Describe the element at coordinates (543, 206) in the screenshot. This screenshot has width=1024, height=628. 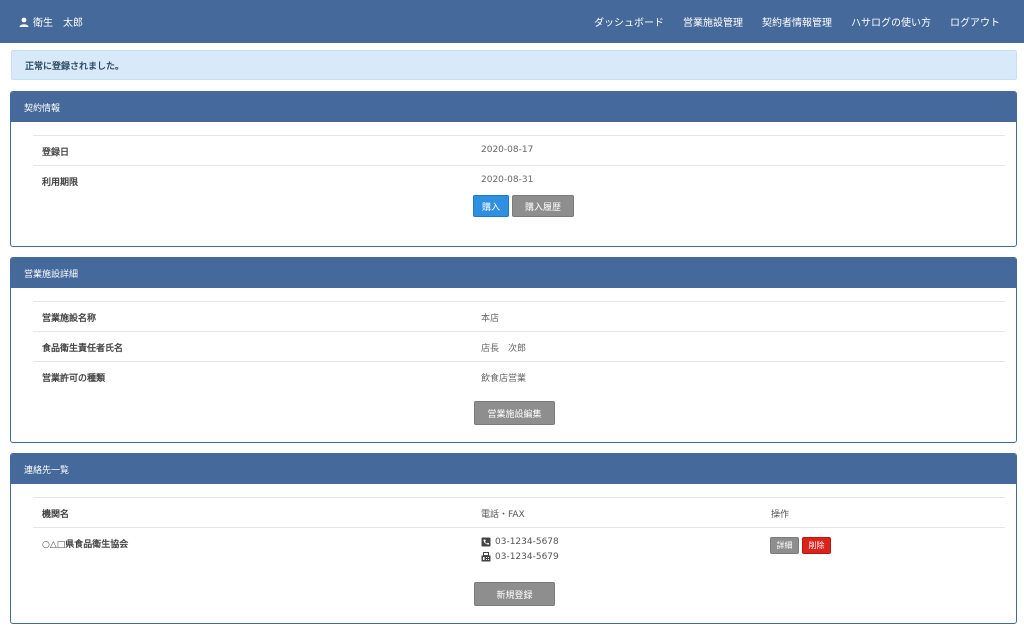
I see `purchase-history-button: 購入履歴` at that location.